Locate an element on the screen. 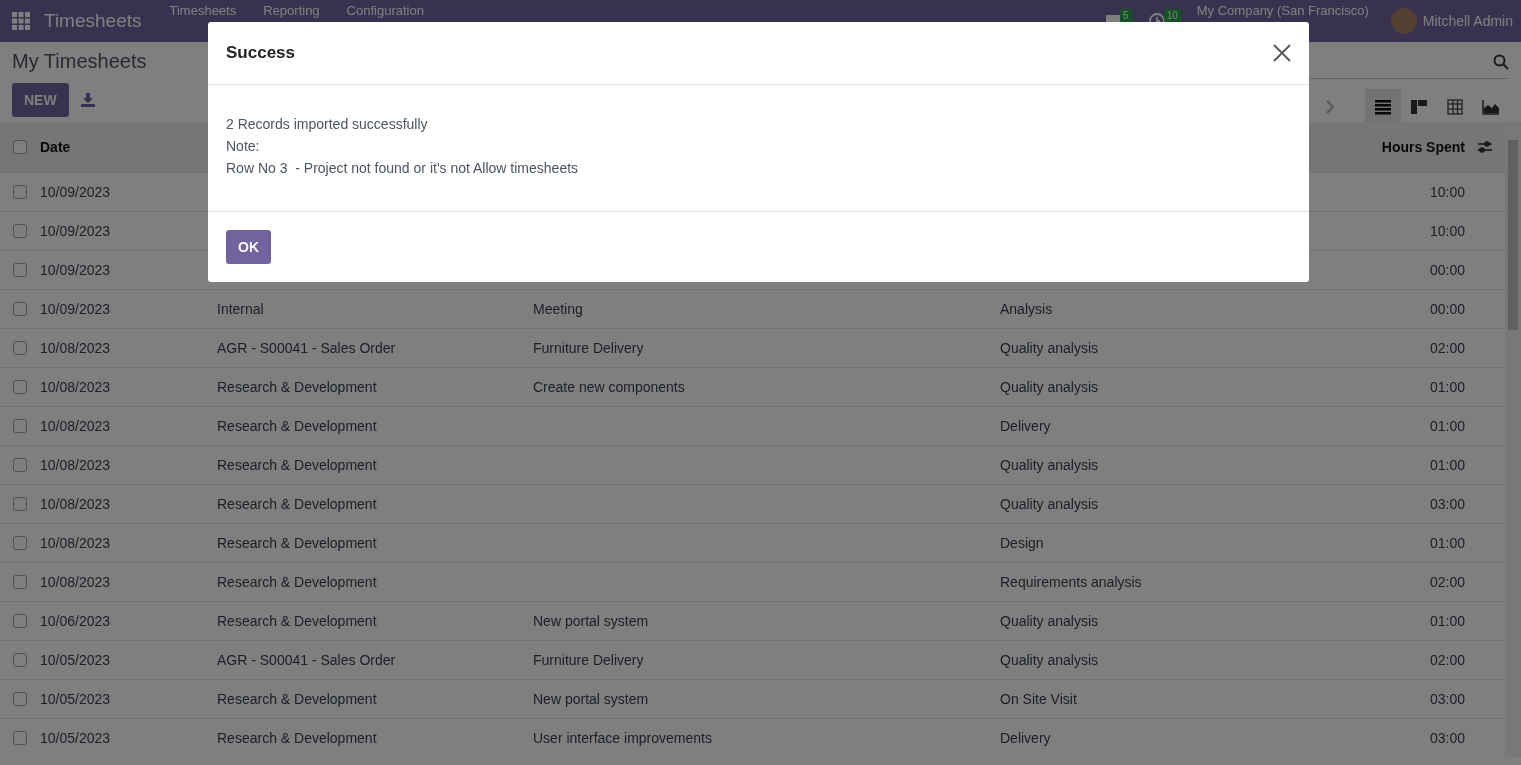 This screenshot has width=1521, height=765. column-header: Hours Spent is located at coordinates (1423, 147).